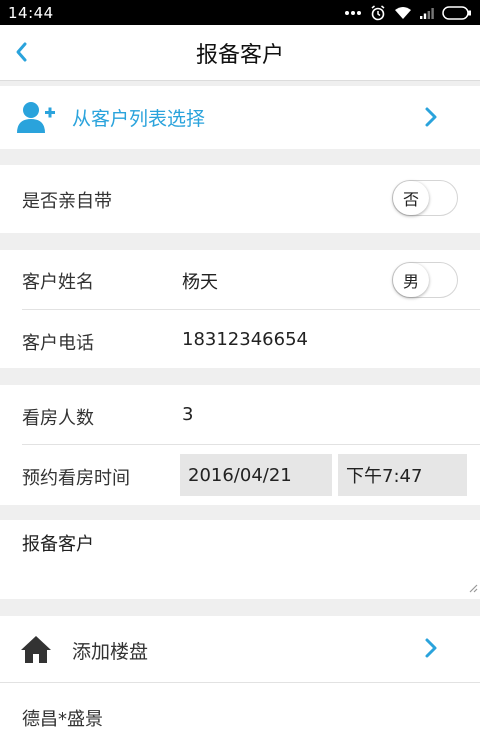 This screenshot has width=480, height=737. Describe the element at coordinates (240, 12) in the screenshot. I see `status-bar: 14:44` at that location.